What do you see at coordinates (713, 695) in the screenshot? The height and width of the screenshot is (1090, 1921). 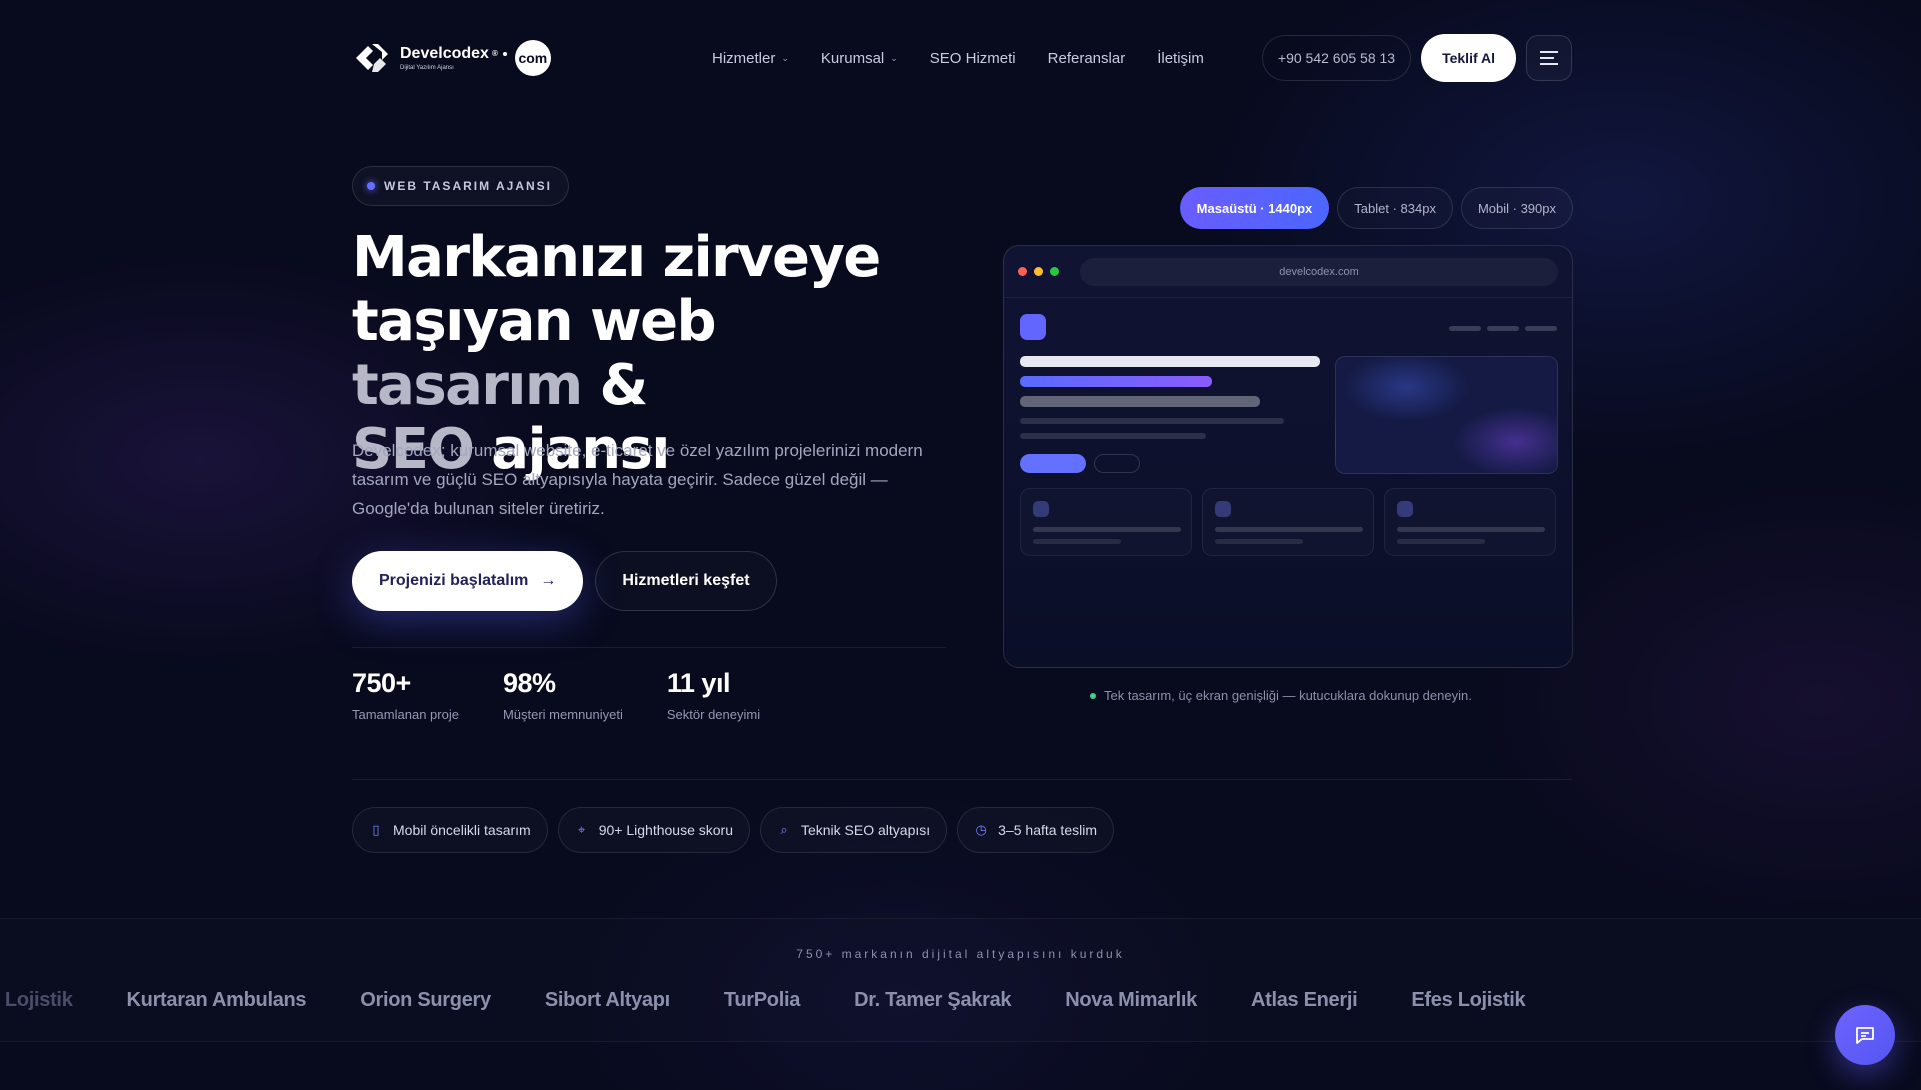 I see `stat-experience: 11 yıl Sektör deneyimi` at bounding box center [713, 695].